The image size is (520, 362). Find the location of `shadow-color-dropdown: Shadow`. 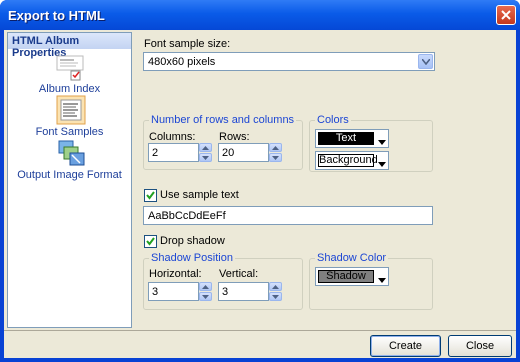

shadow-color-dropdown: Shadow is located at coordinates (352, 276).